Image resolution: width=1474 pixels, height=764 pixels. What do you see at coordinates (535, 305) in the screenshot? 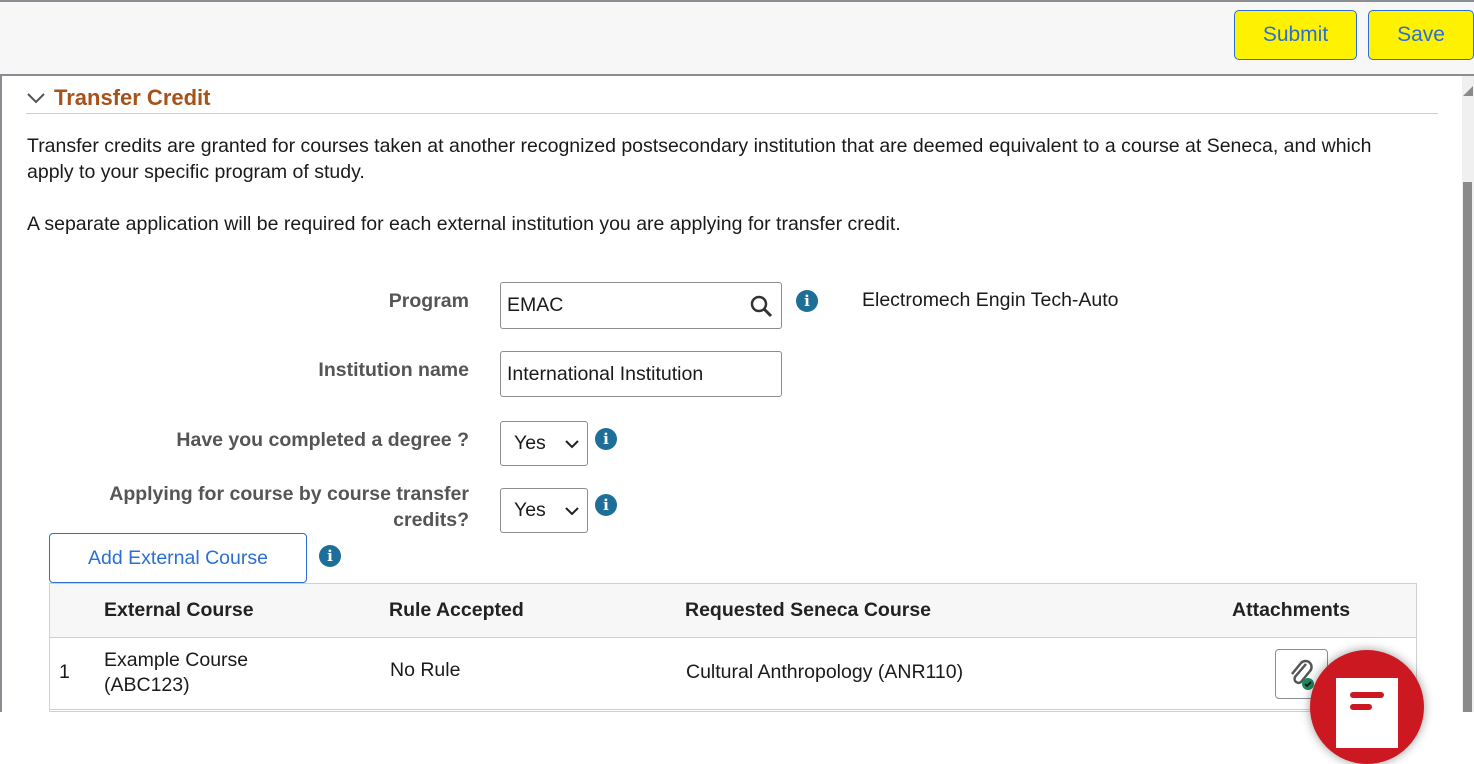
I see `program-value: EMAC` at bounding box center [535, 305].